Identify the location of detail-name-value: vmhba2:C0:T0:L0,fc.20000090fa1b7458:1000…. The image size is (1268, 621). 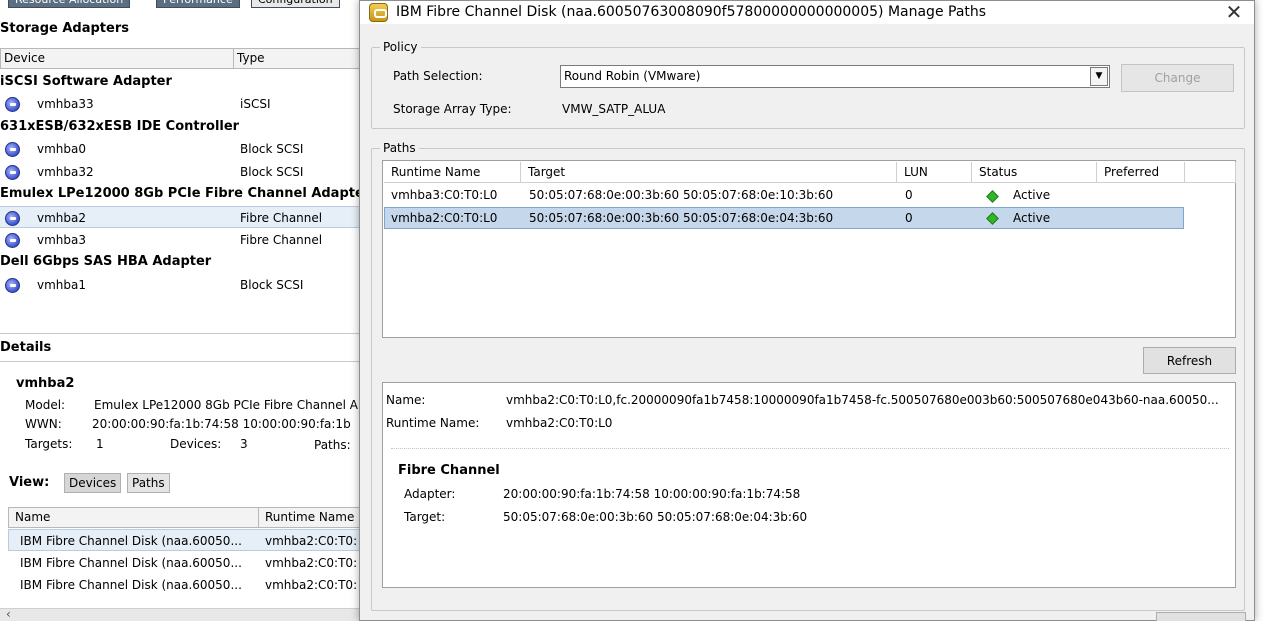
(862, 400).